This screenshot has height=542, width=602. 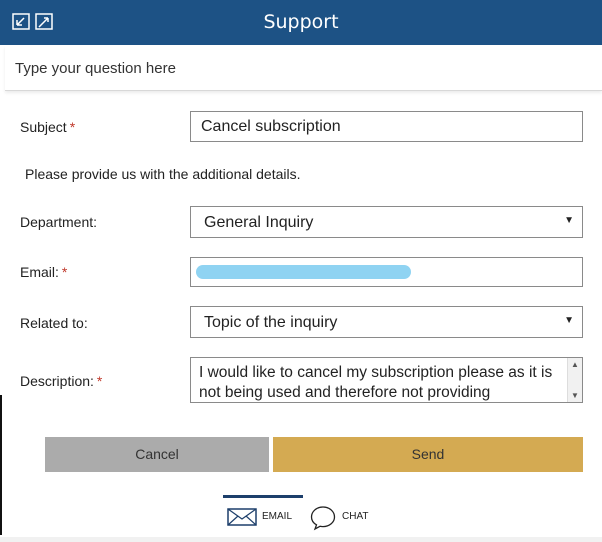 I want to click on question-input, so click(x=300, y=68).